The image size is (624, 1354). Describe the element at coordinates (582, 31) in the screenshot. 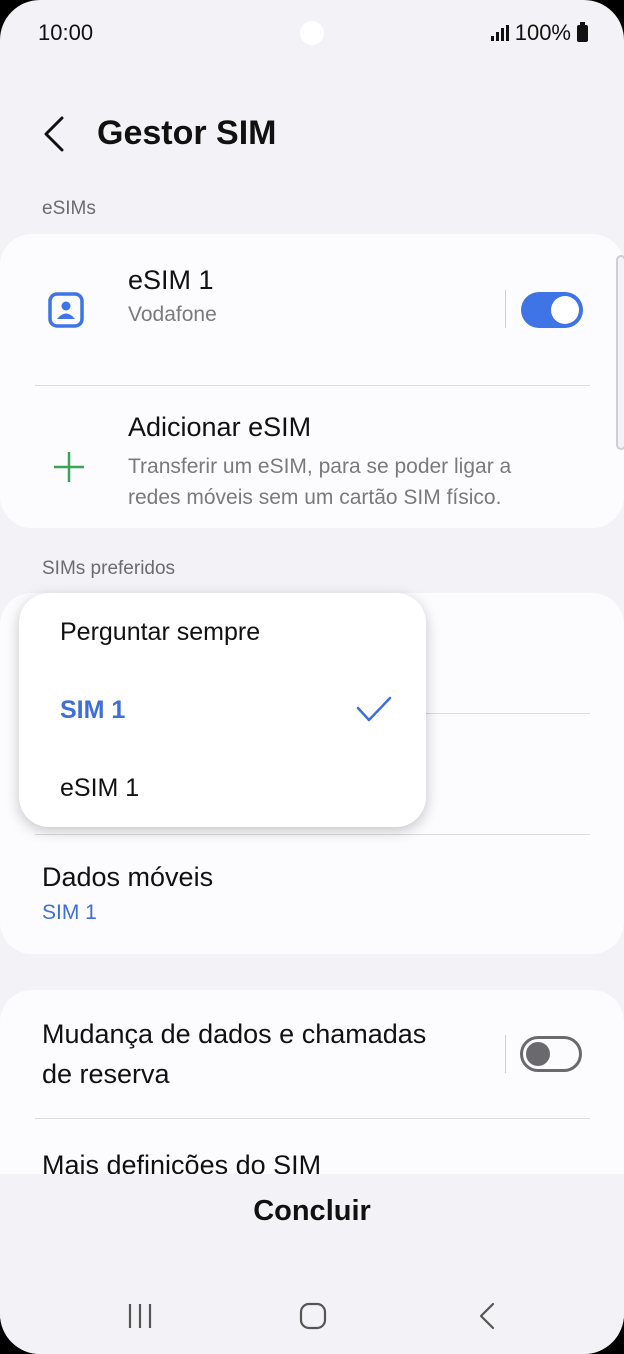

I see `battery-icon` at that location.